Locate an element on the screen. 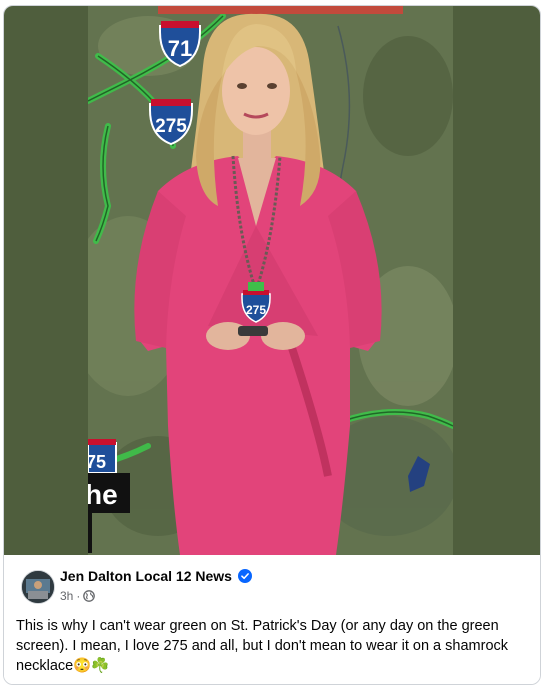 The image size is (545, 686). avatar-image is located at coordinates (38, 587).